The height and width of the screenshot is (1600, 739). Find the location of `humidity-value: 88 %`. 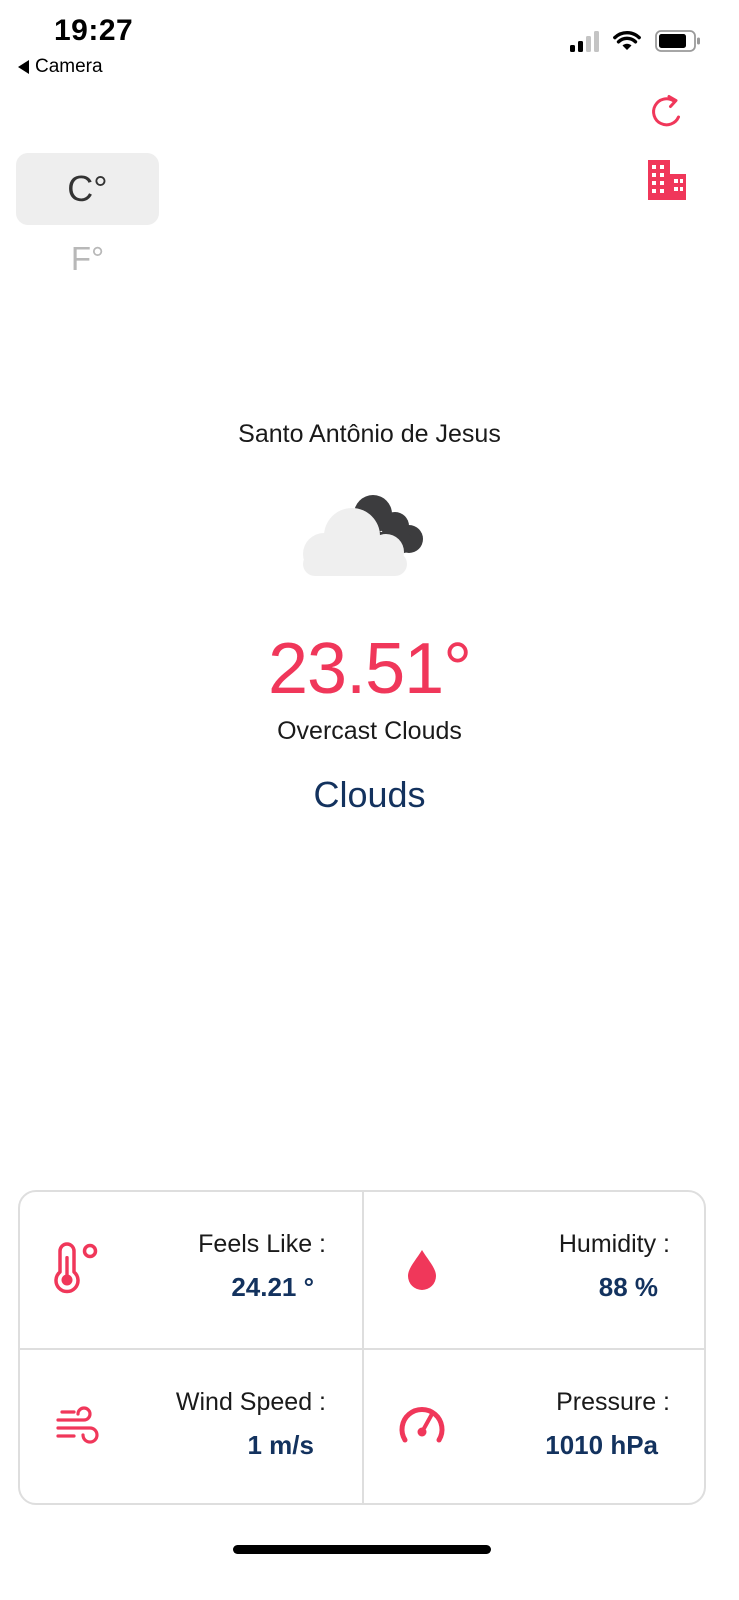

humidity-value: 88 % is located at coordinates (628, 1287).